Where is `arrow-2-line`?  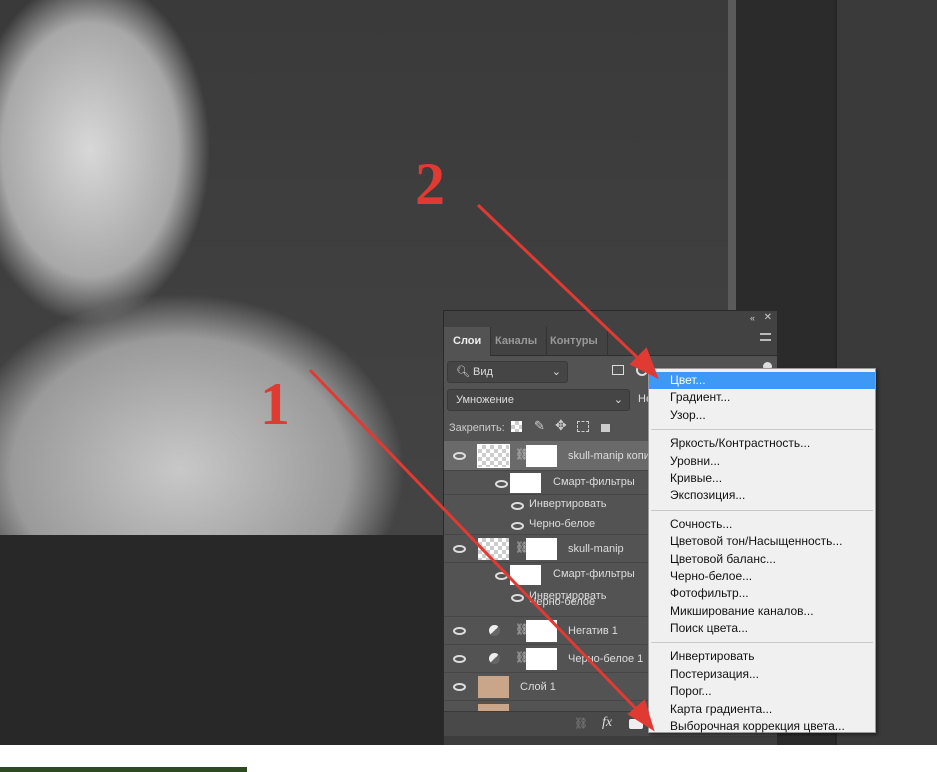 arrow-2-line is located at coordinates (559, 282).